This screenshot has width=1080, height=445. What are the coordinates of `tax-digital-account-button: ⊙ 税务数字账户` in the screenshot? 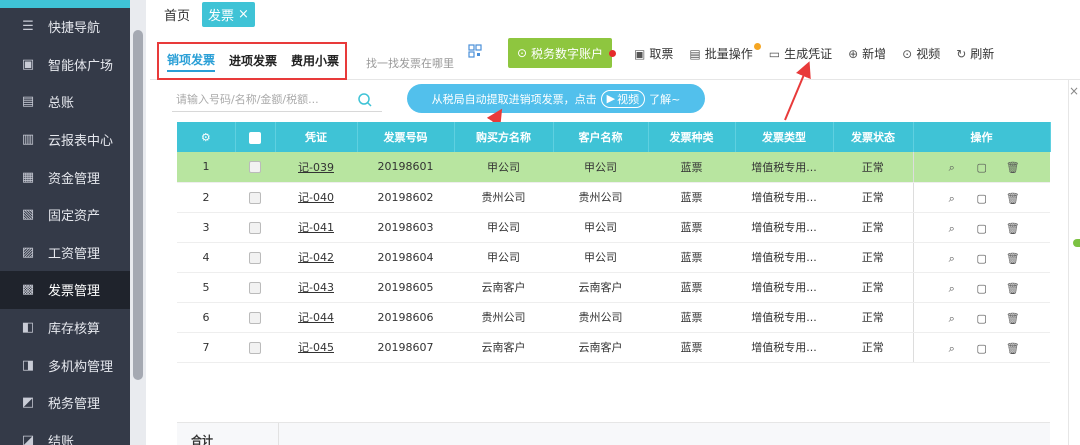 It's located at (560, 53).